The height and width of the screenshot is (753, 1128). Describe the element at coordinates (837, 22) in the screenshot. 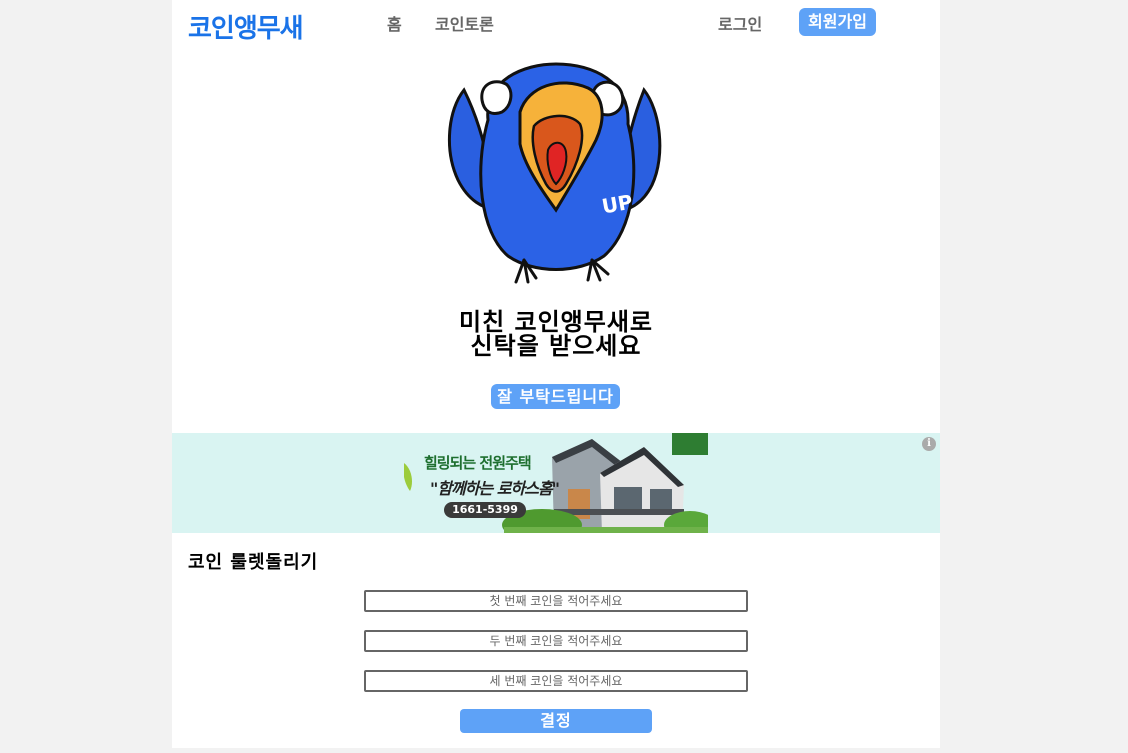

I see `signup-button: 회원가입` at that location.